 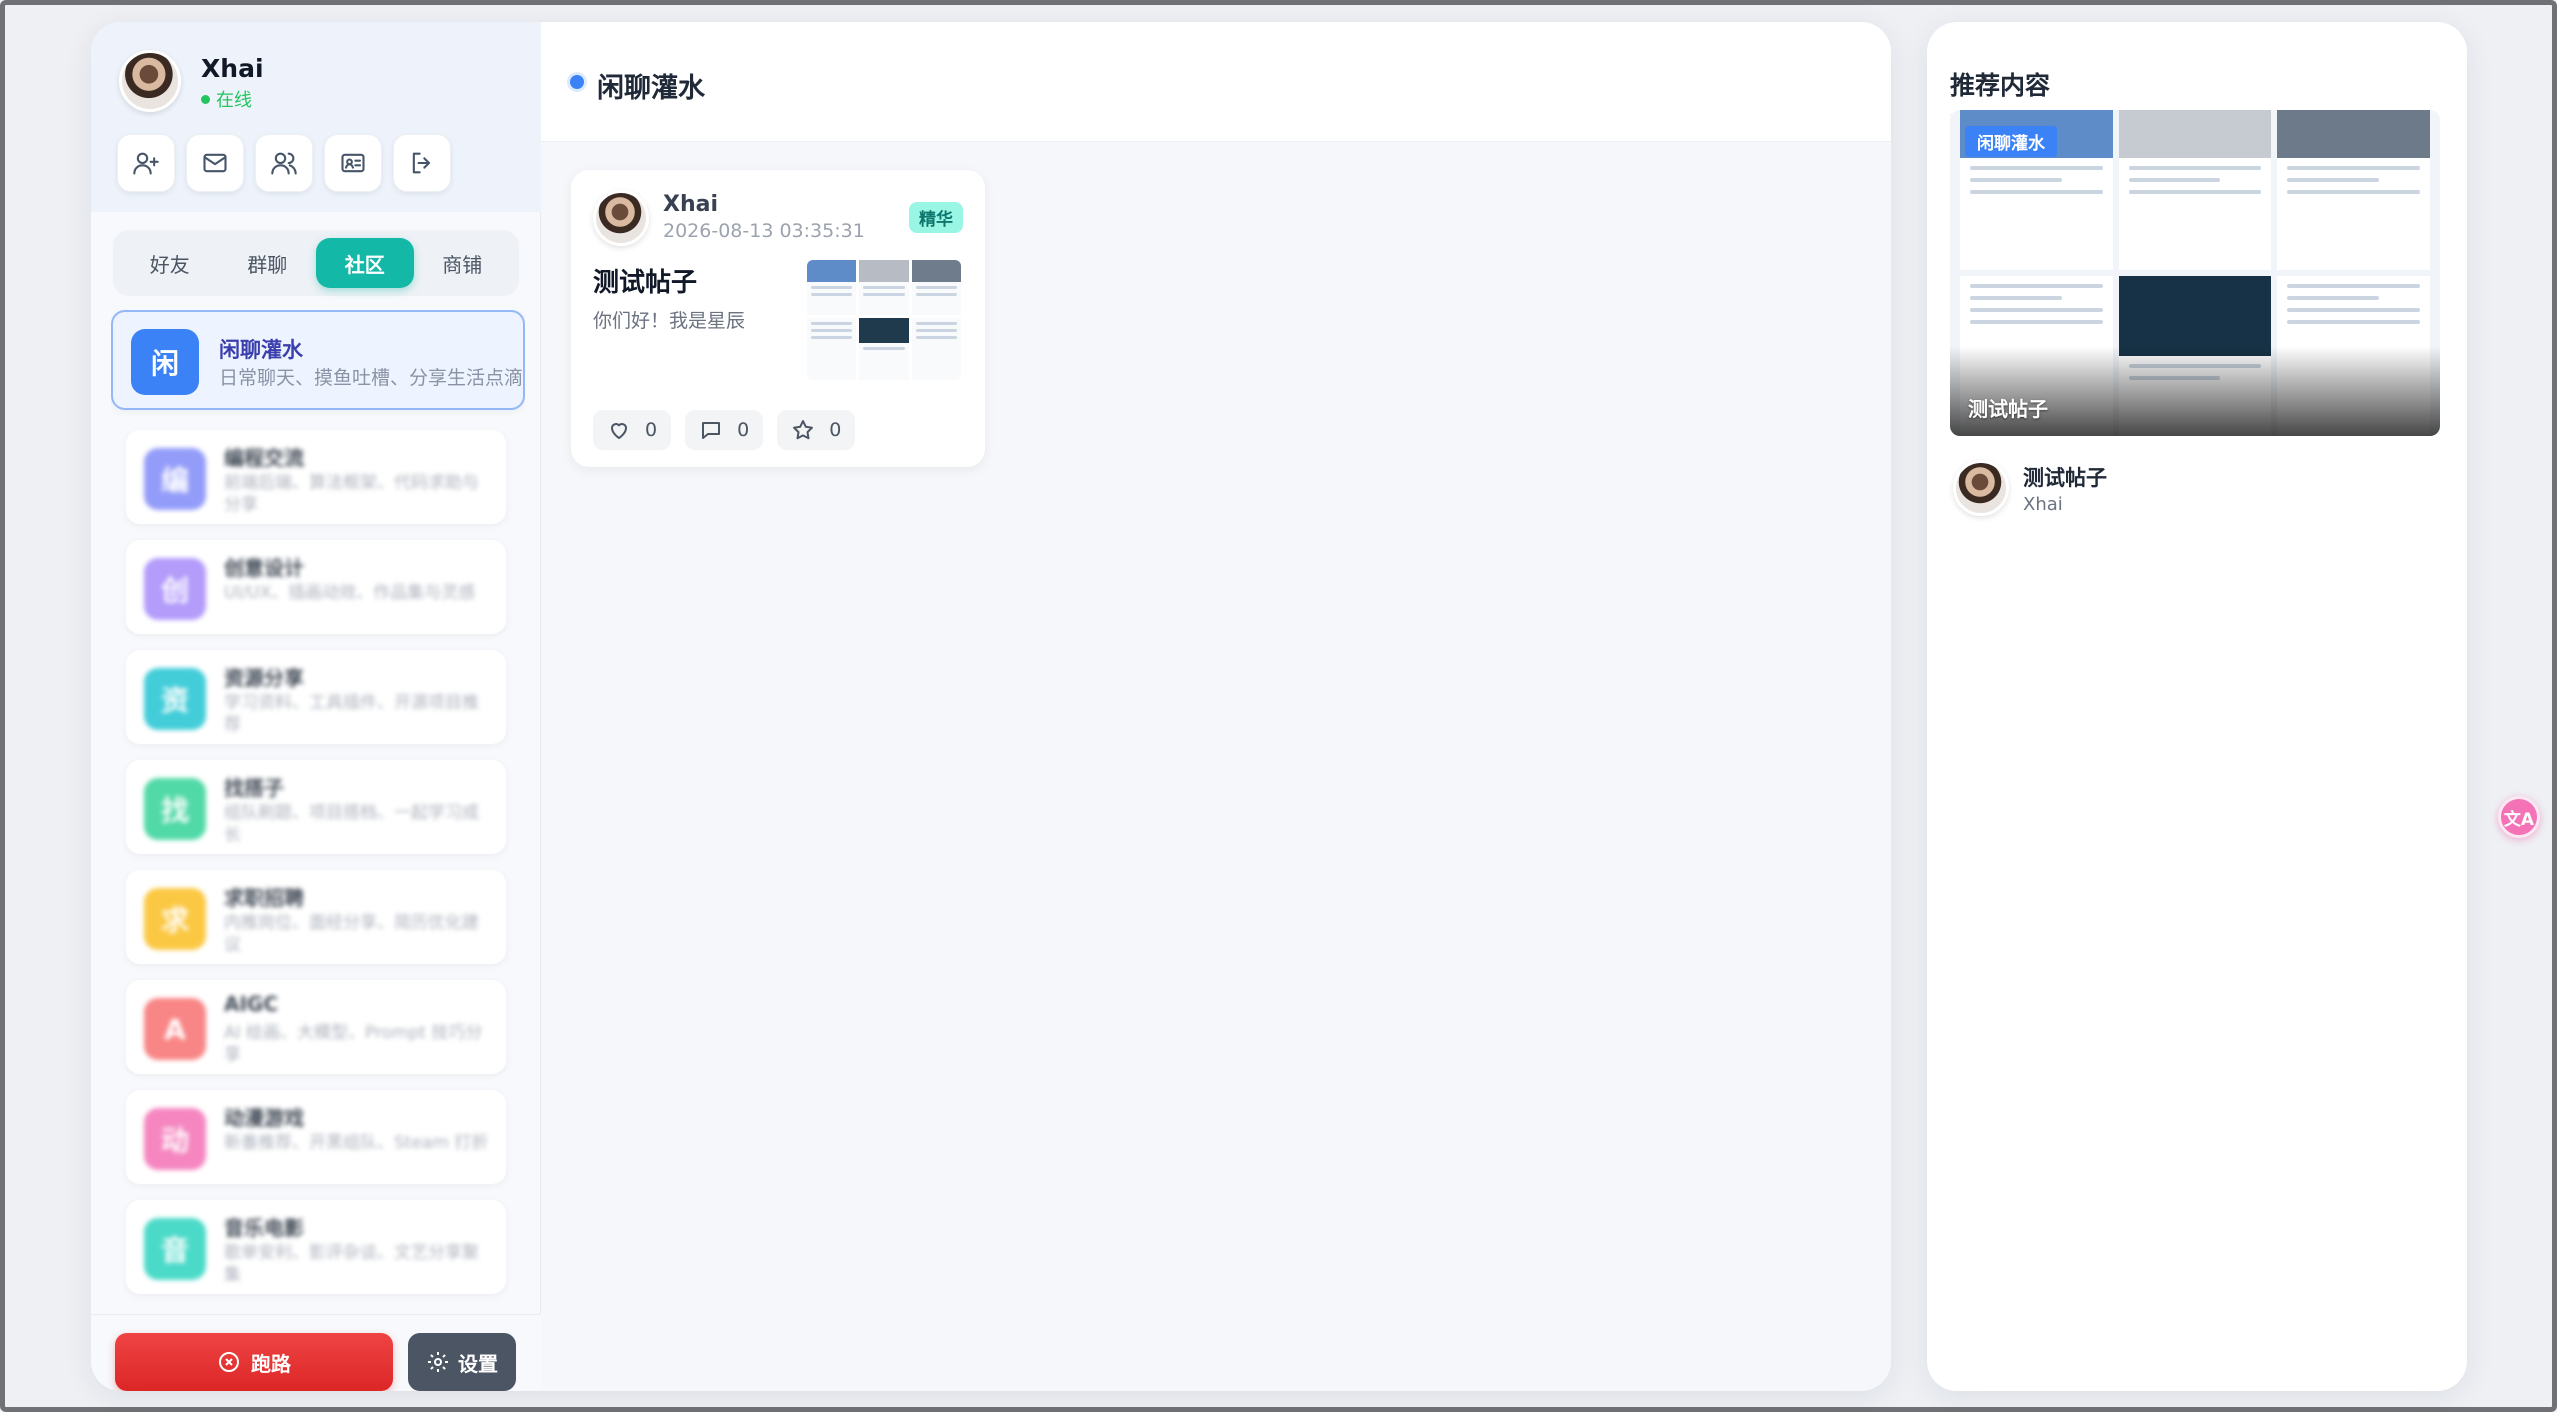 What do you see at coordinates (316, 1027) in the screenshot?
I see `channel-item: A AIGC AI 绘画、大模型、Prompt 技巧分享` at bounding box center [316, 1027].